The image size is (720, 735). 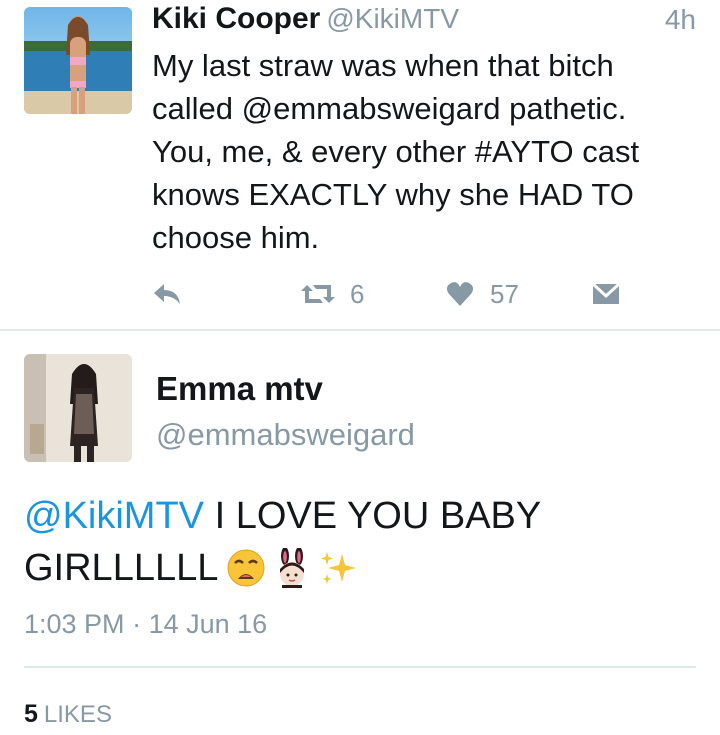 I want to click on tweet-text-part2: GIRLLLLLL, so click(x=121, y=568).